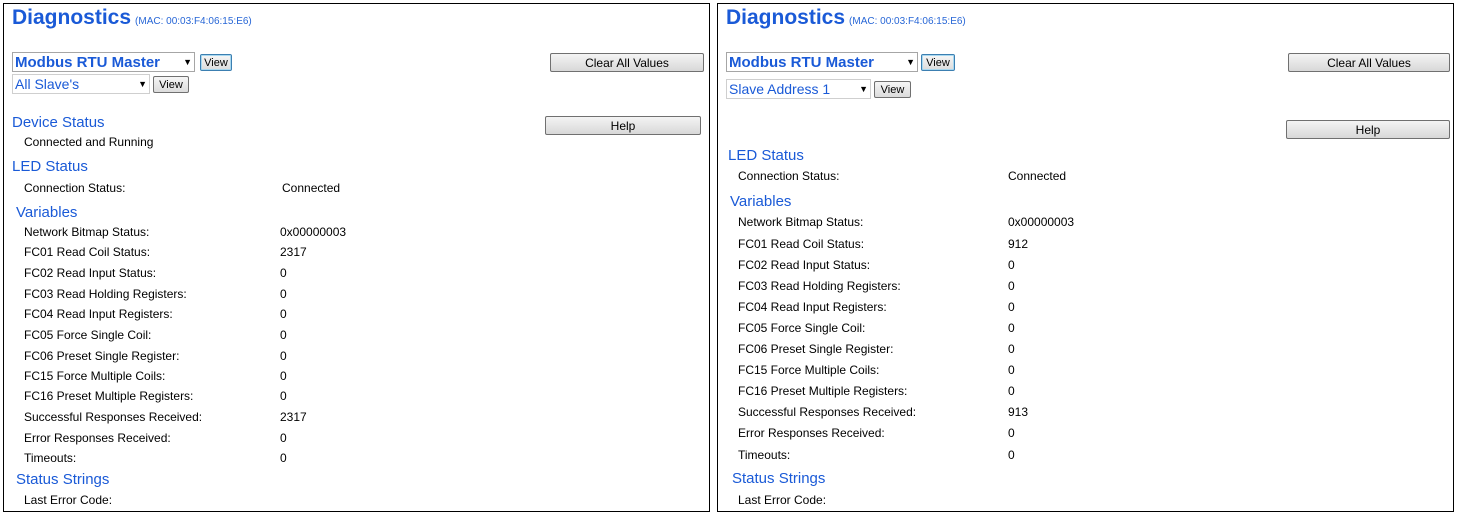  I want to click on device-status-heading: Device Status, so click(58, 122).